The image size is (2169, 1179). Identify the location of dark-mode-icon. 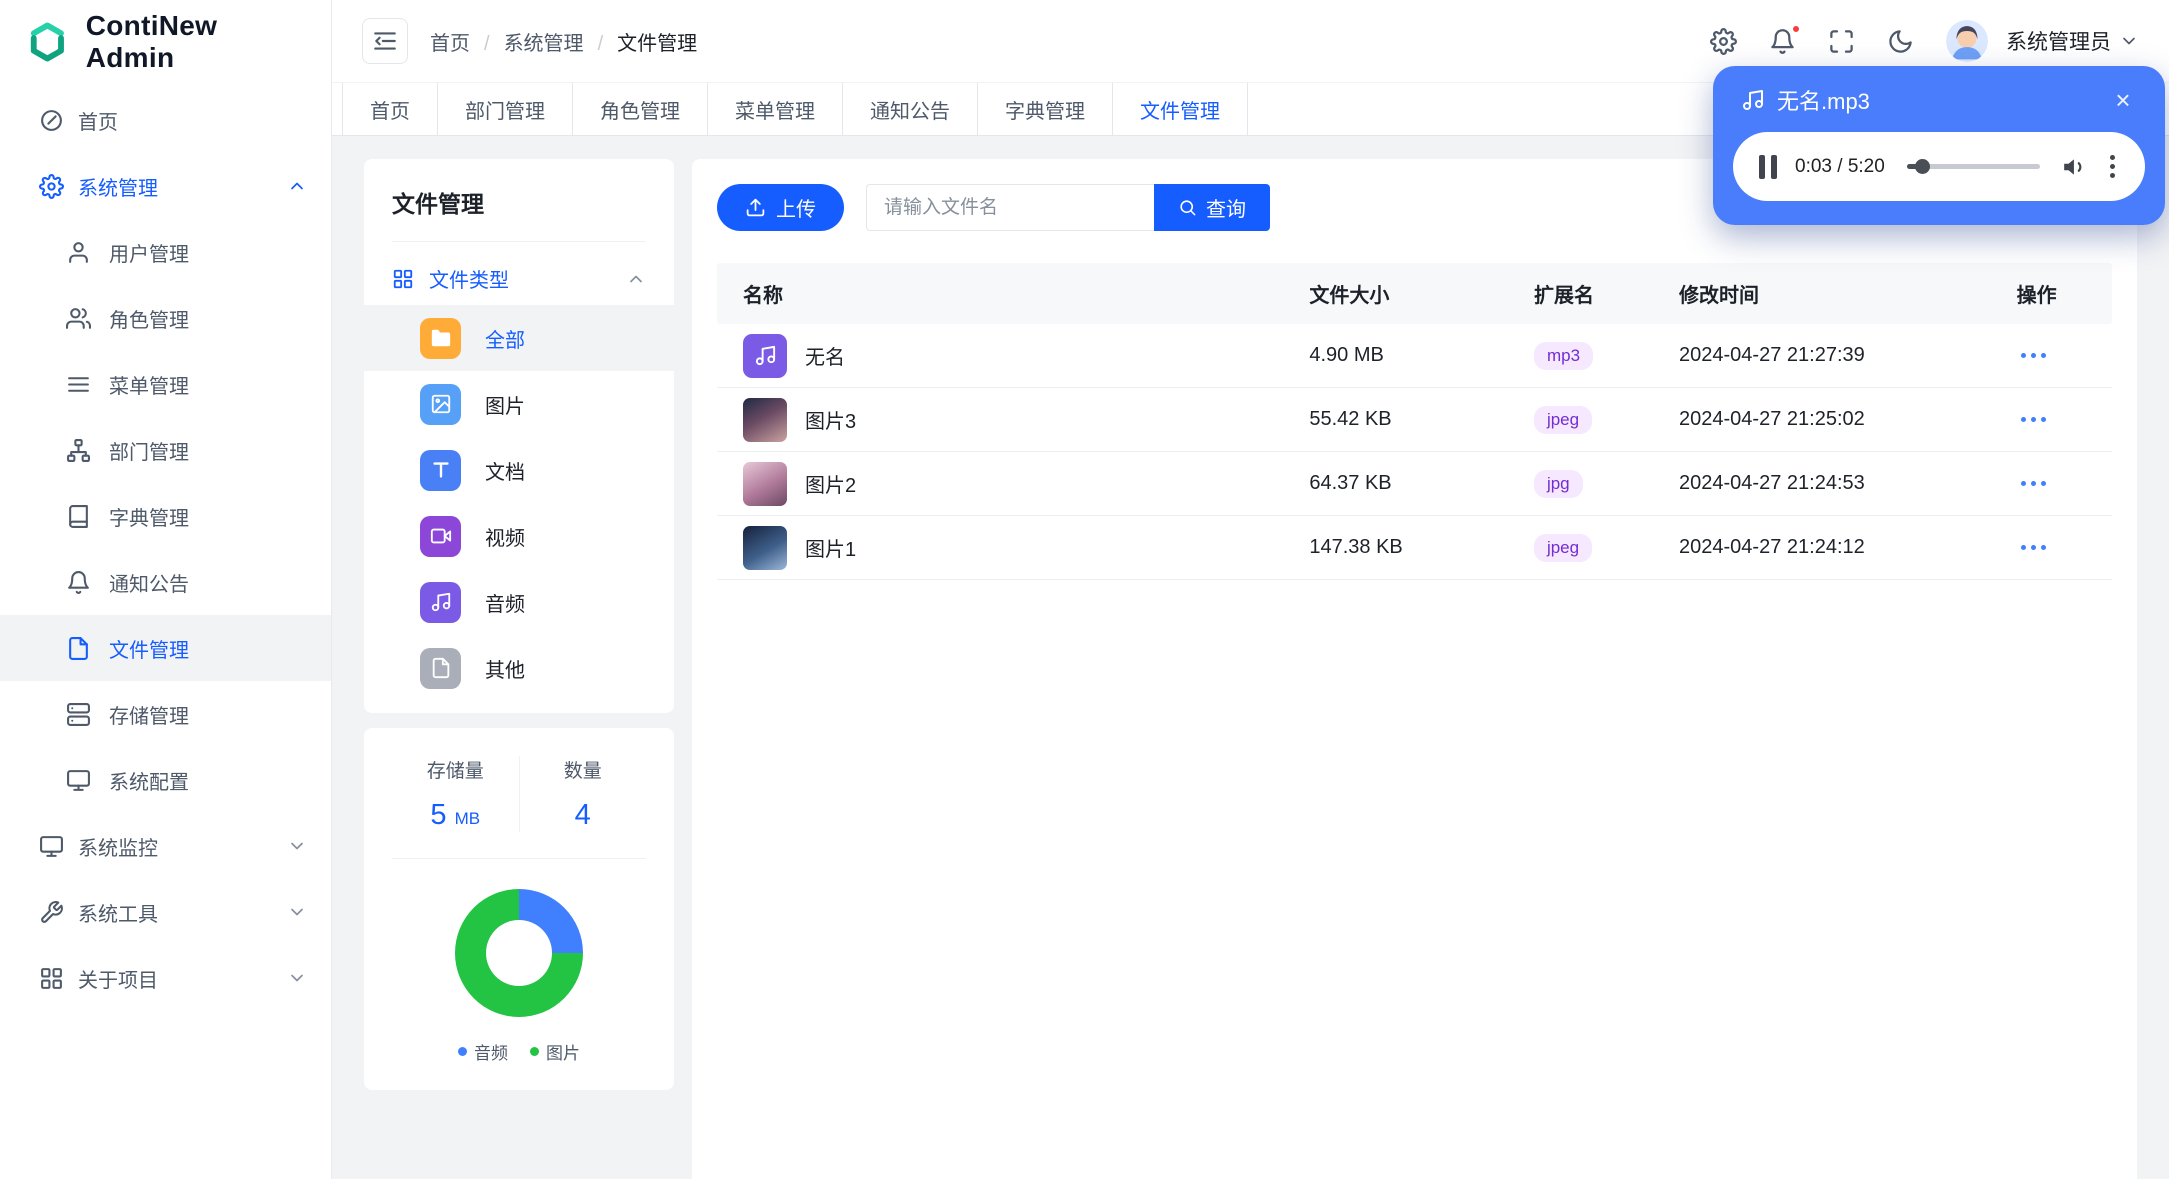
(1900, 41).